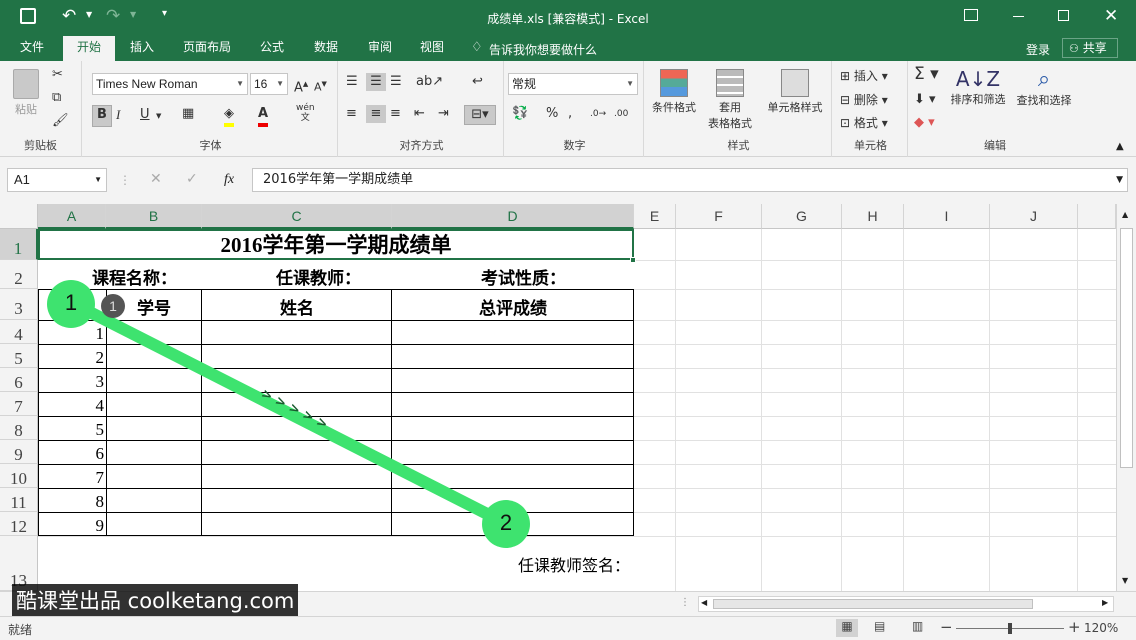  What do you see at coordinates (326, 48) in the screenshot?
I see `tab-data: 数据` at bounding box center [326, 48].